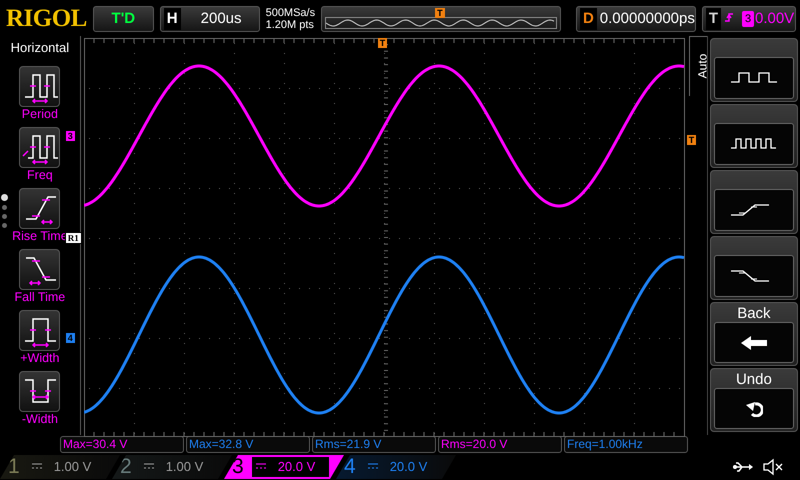  I want to click on trigger-status: T'D, so click(123, 19).